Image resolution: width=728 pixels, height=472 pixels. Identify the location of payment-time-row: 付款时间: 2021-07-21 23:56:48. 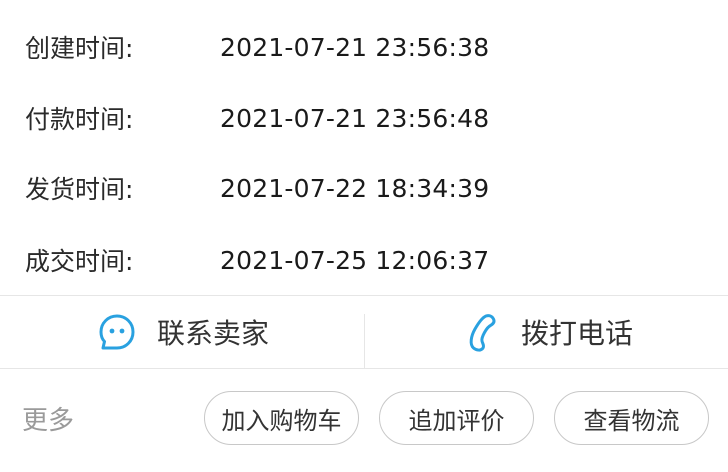
(364, 118).